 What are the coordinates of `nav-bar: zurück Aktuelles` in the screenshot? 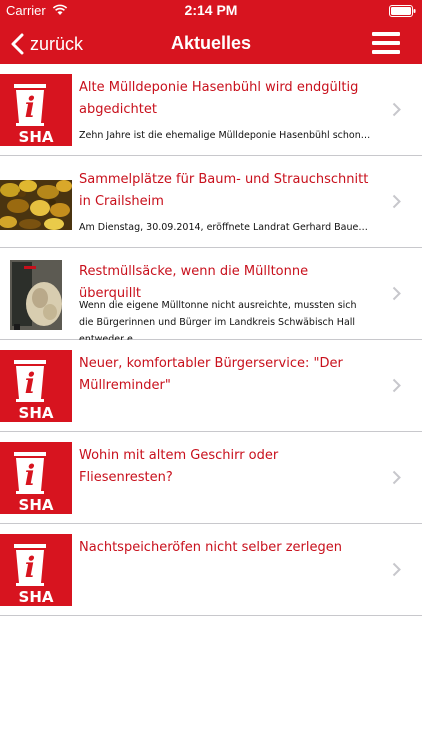 It's located at (211, 43).